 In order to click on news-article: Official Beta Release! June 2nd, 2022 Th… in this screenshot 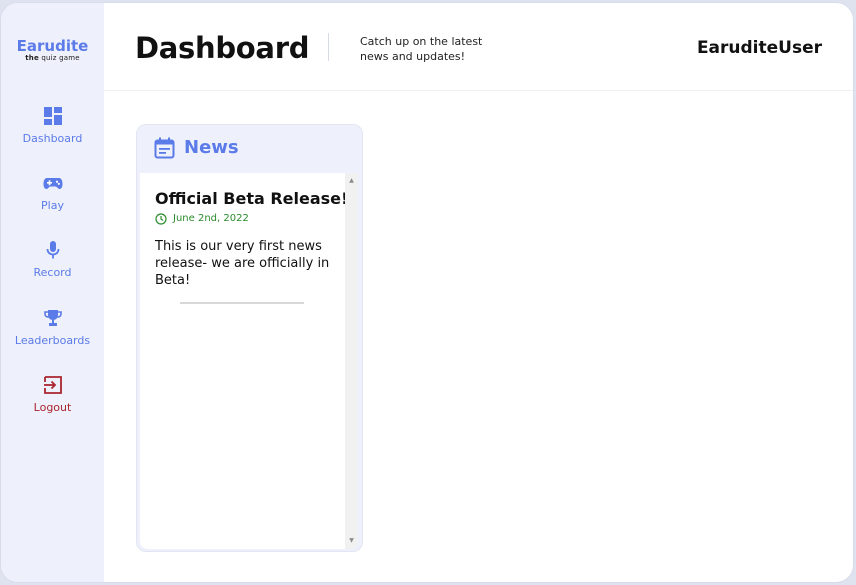, I will do `click(252, 239)`.